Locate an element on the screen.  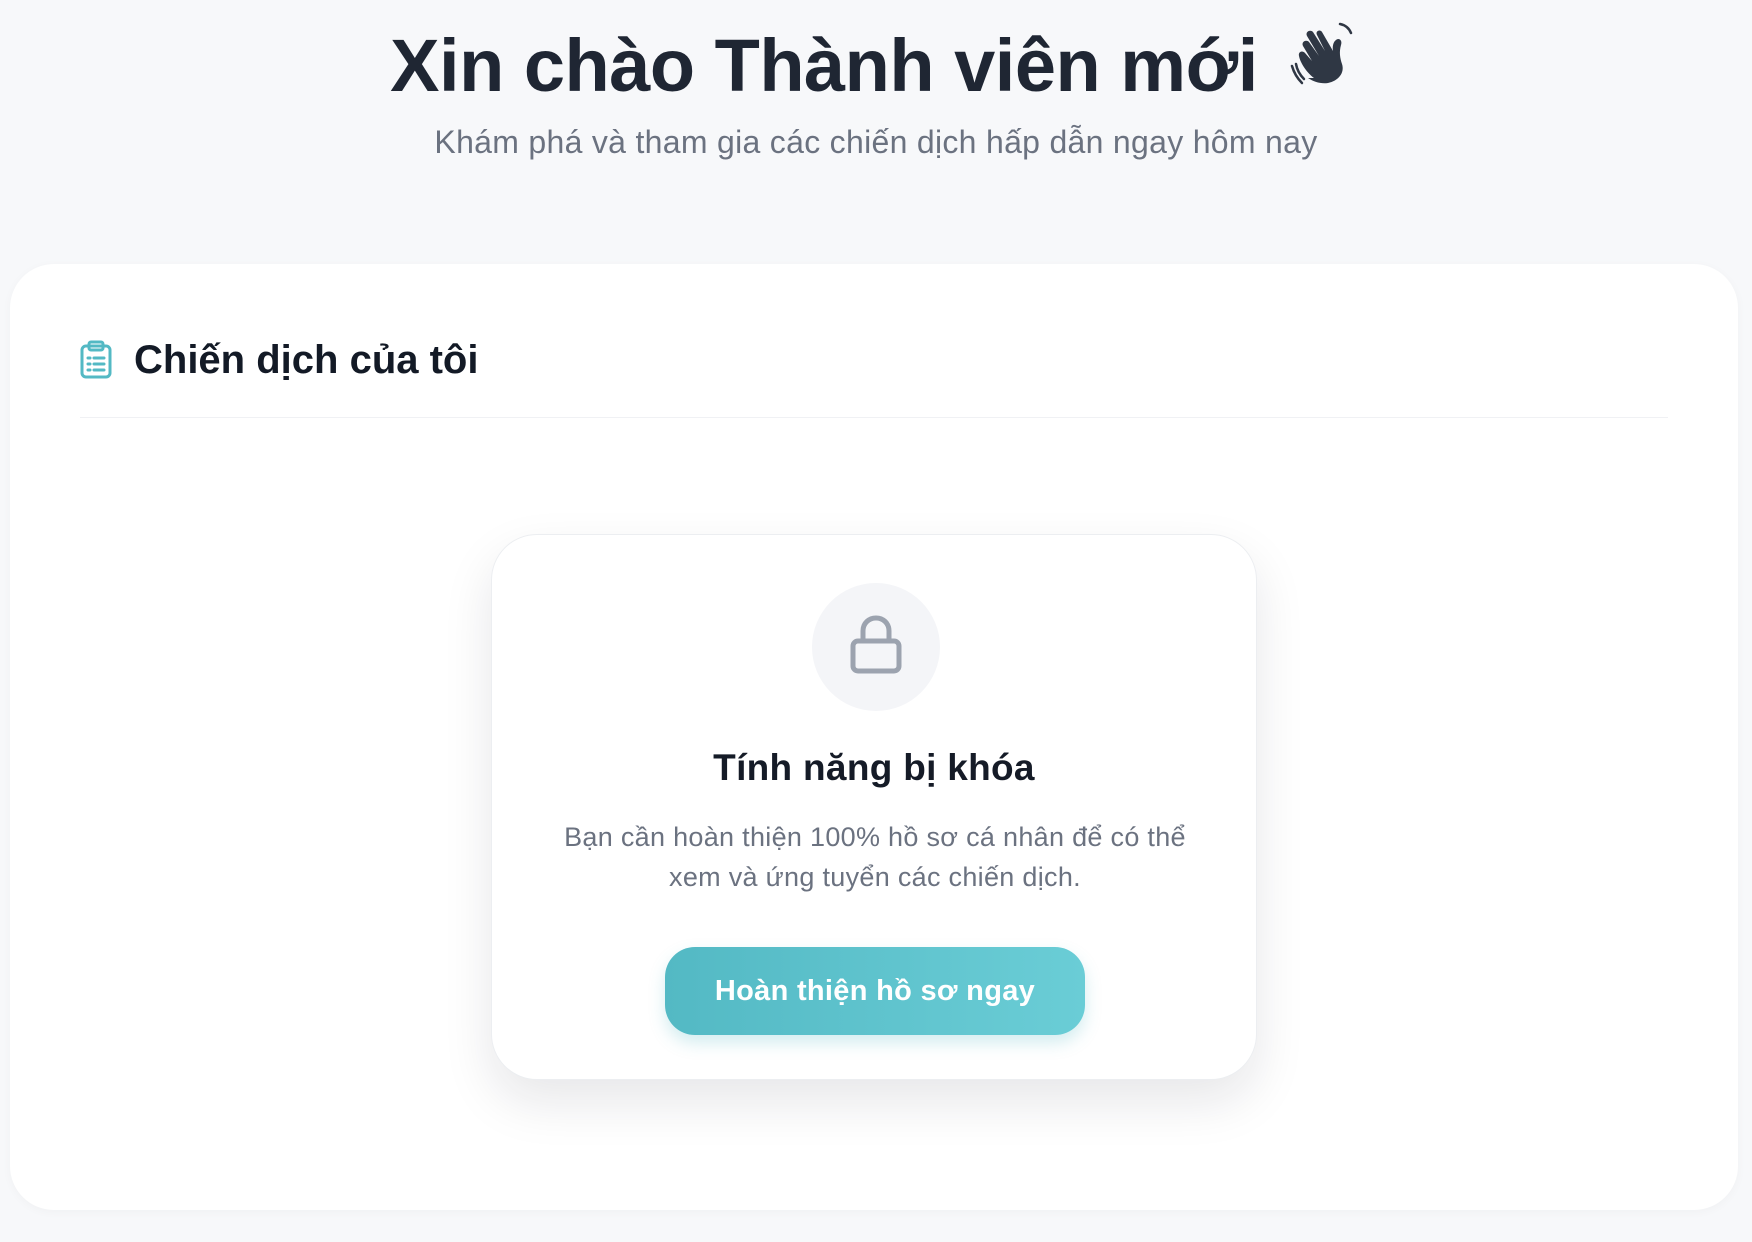
waving-hand-icon is located at coordinates (1326, 65).